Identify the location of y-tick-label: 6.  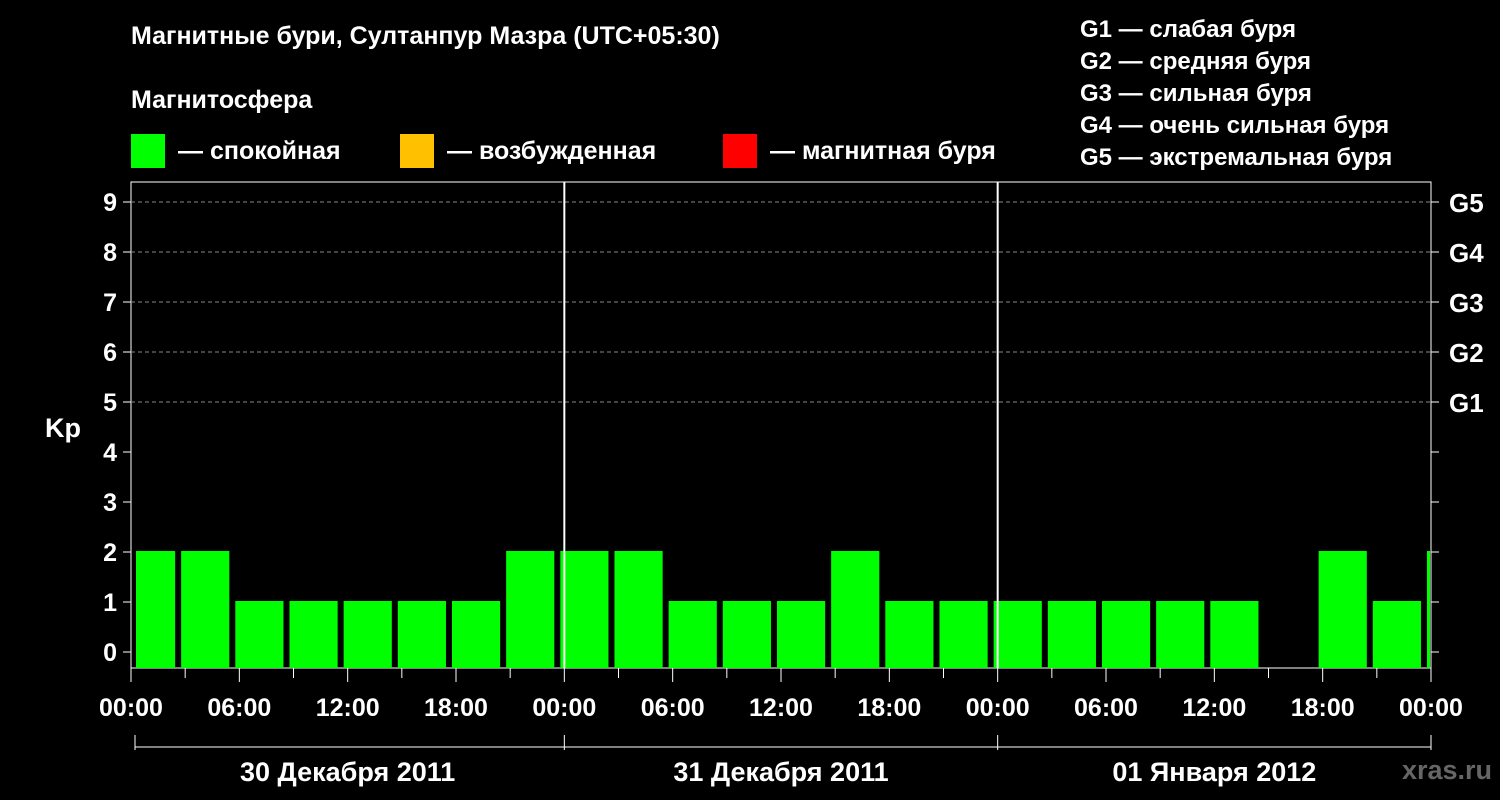
(110, 353).